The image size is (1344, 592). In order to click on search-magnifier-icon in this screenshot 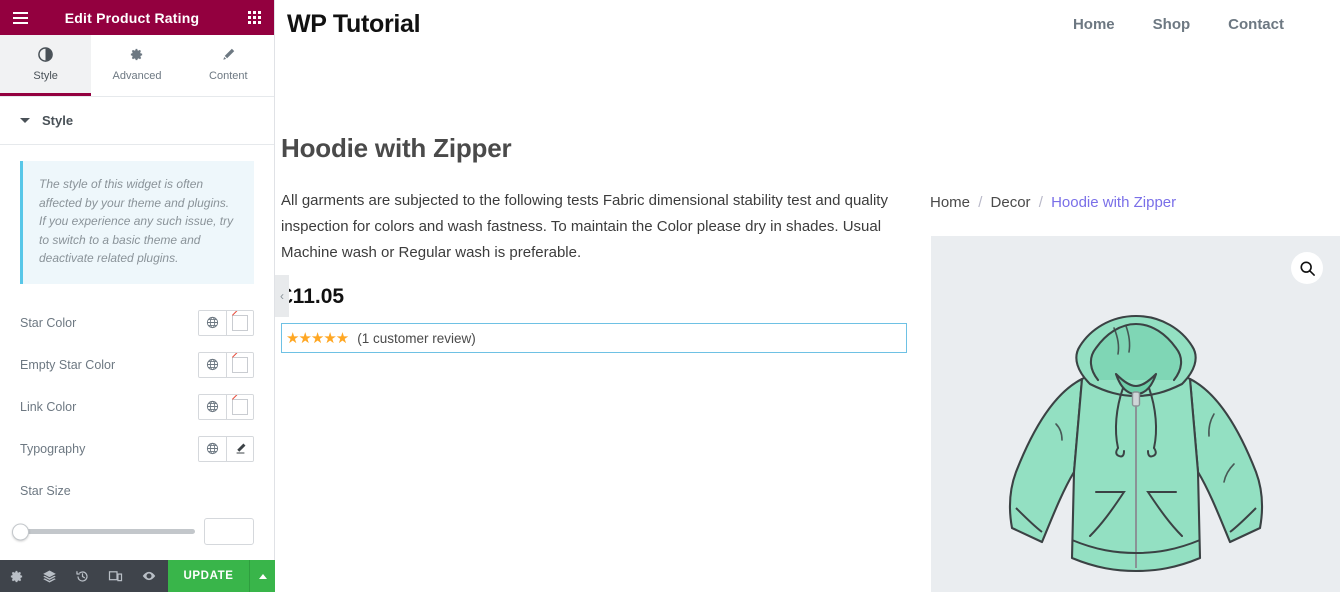, I will do `click(1307, 268)`.